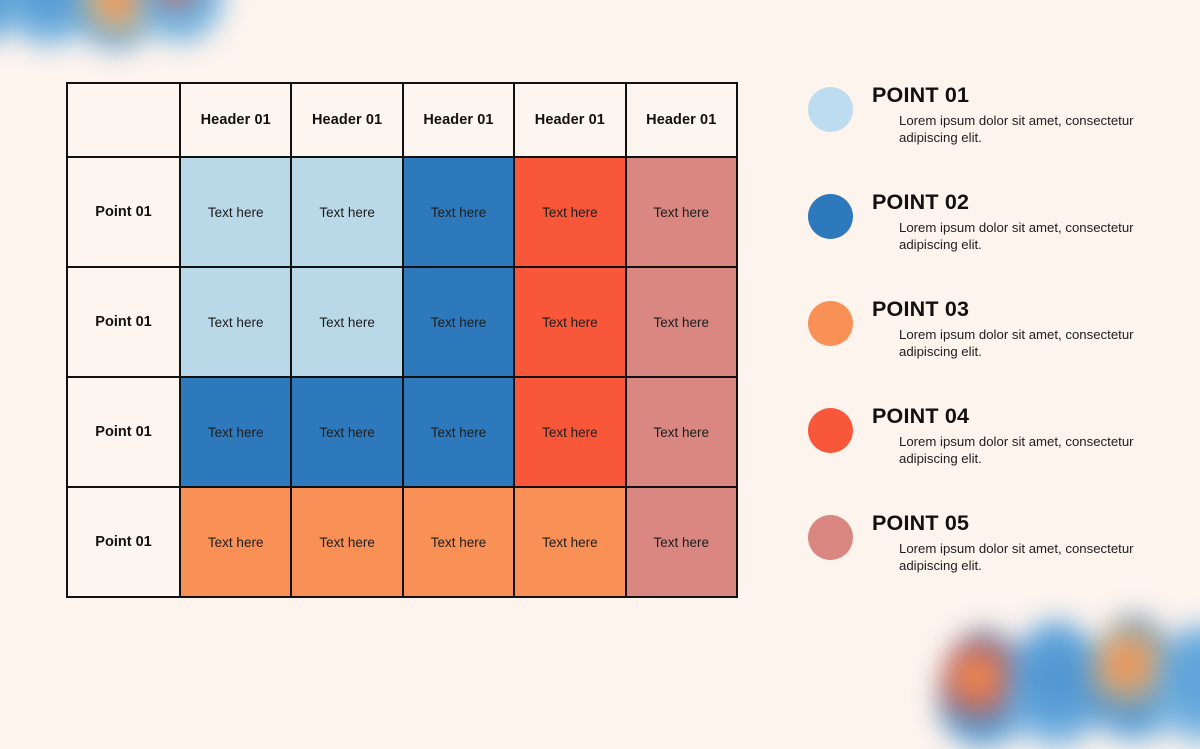  I want to click on cell-r1c1: Text here, so click(235, 212).